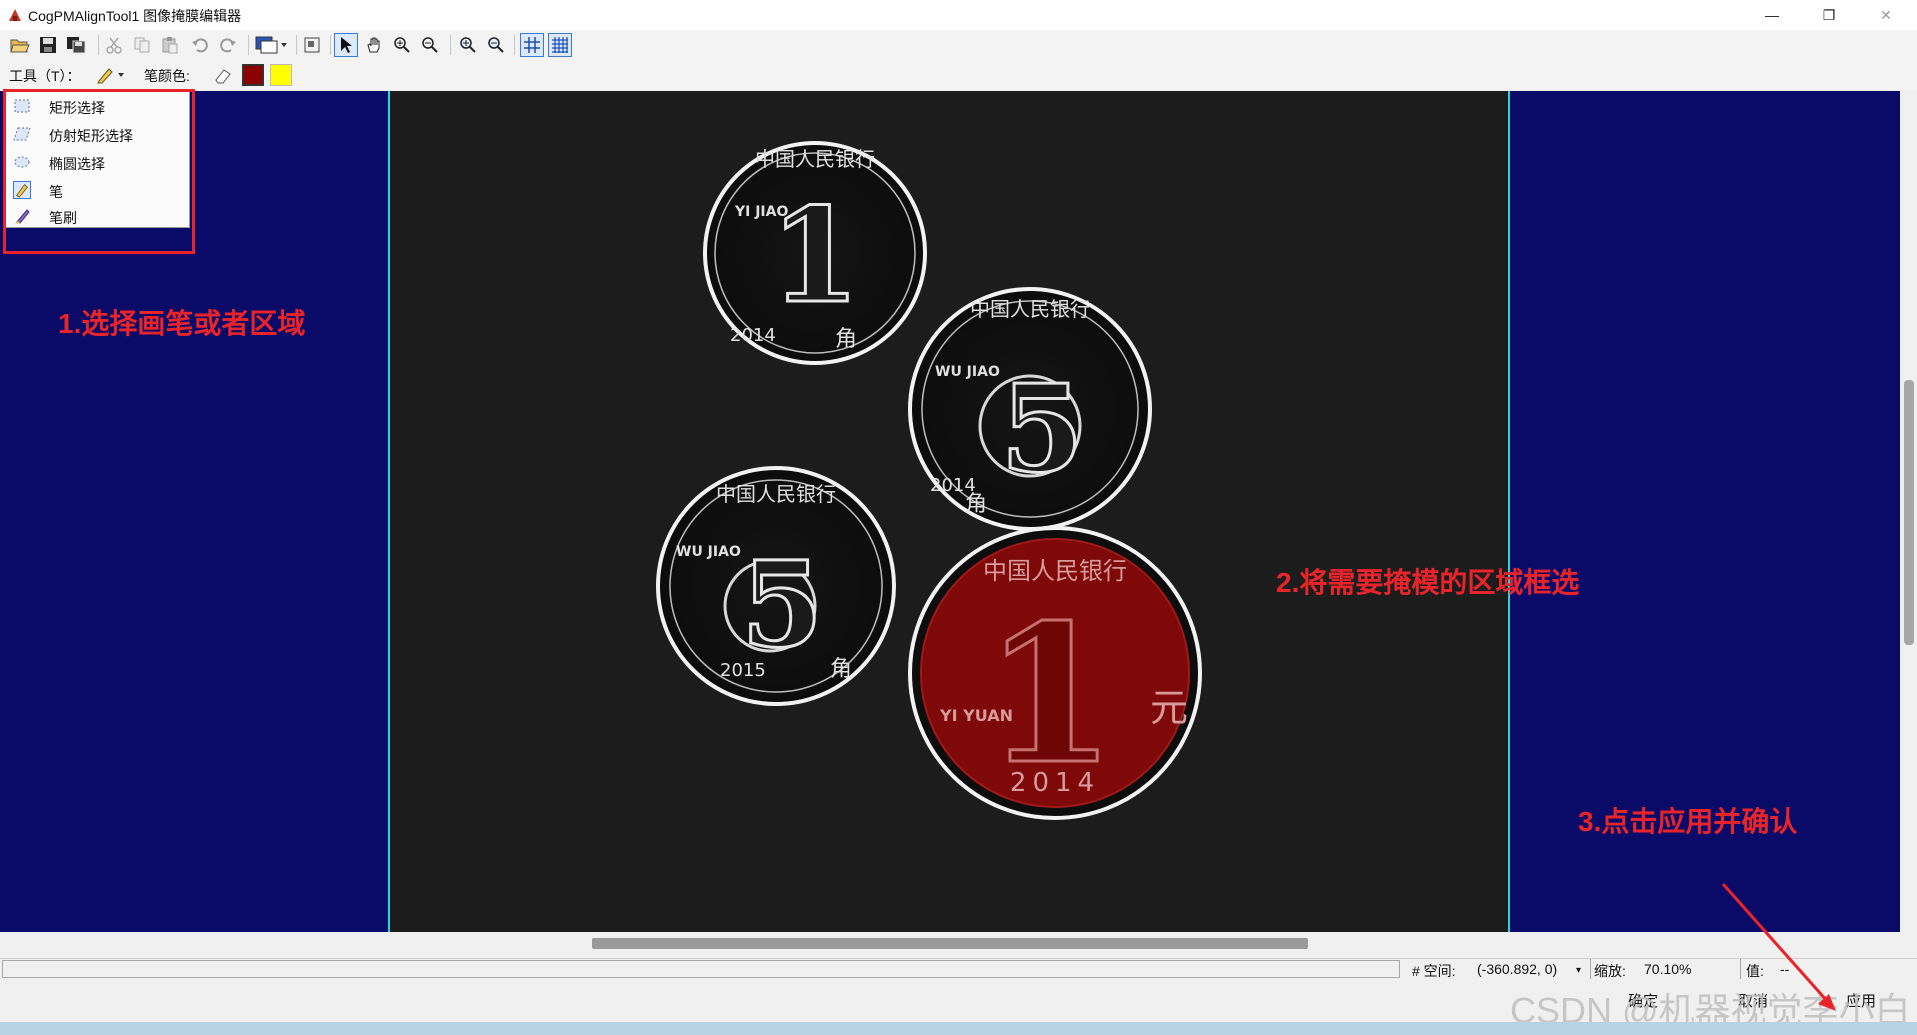 This screenshot has height=1035, width=1917. What do you see at coordinates (121, 75) in the screenshot?
I see `chevron-down-icon` at bounding box center [121, 75].